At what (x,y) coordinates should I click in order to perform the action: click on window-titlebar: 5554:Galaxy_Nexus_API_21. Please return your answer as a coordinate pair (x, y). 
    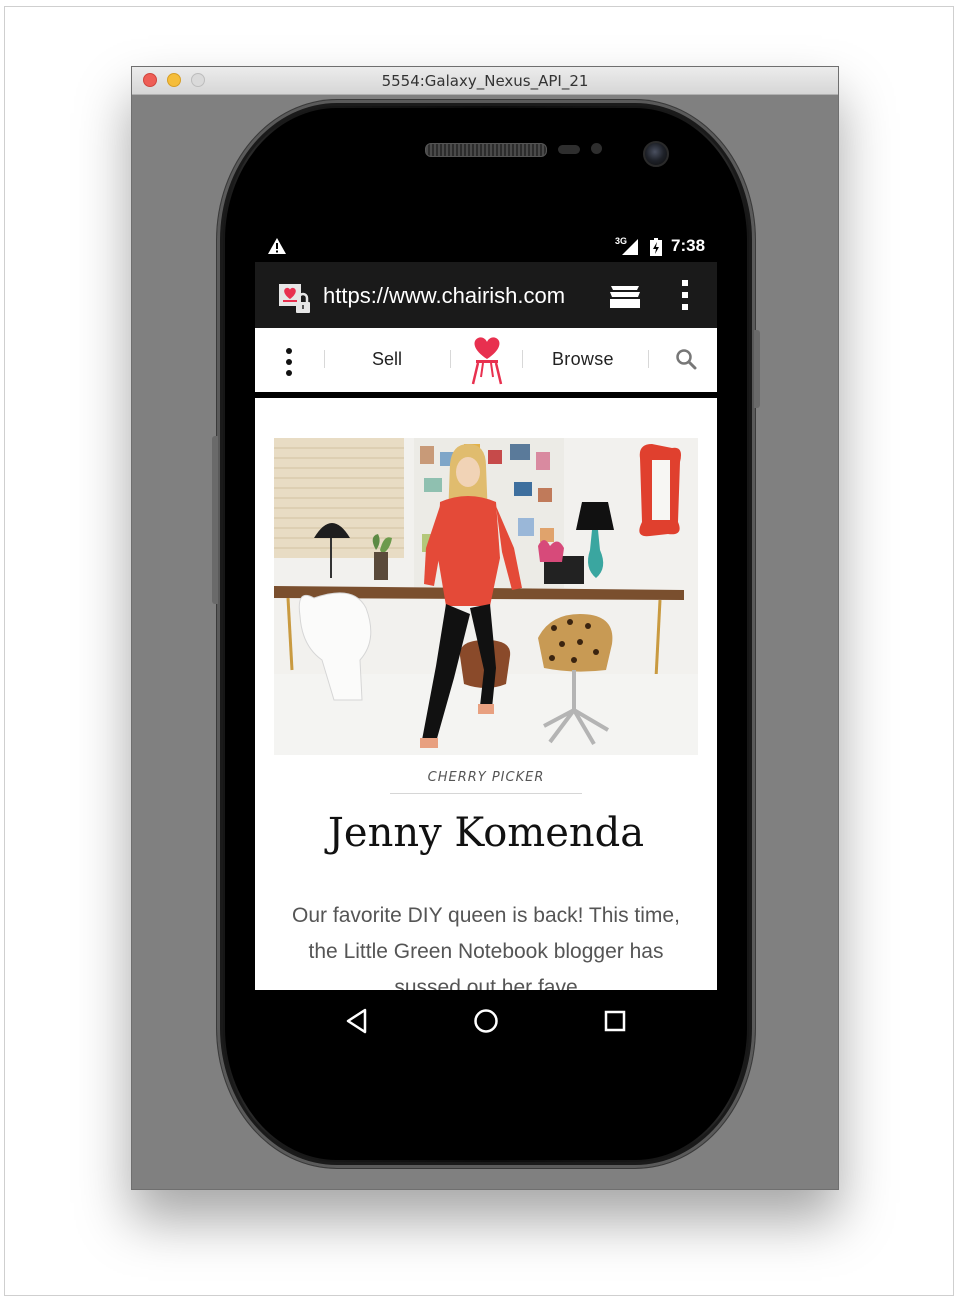
    Looking at the image, I should click on (485, 81).